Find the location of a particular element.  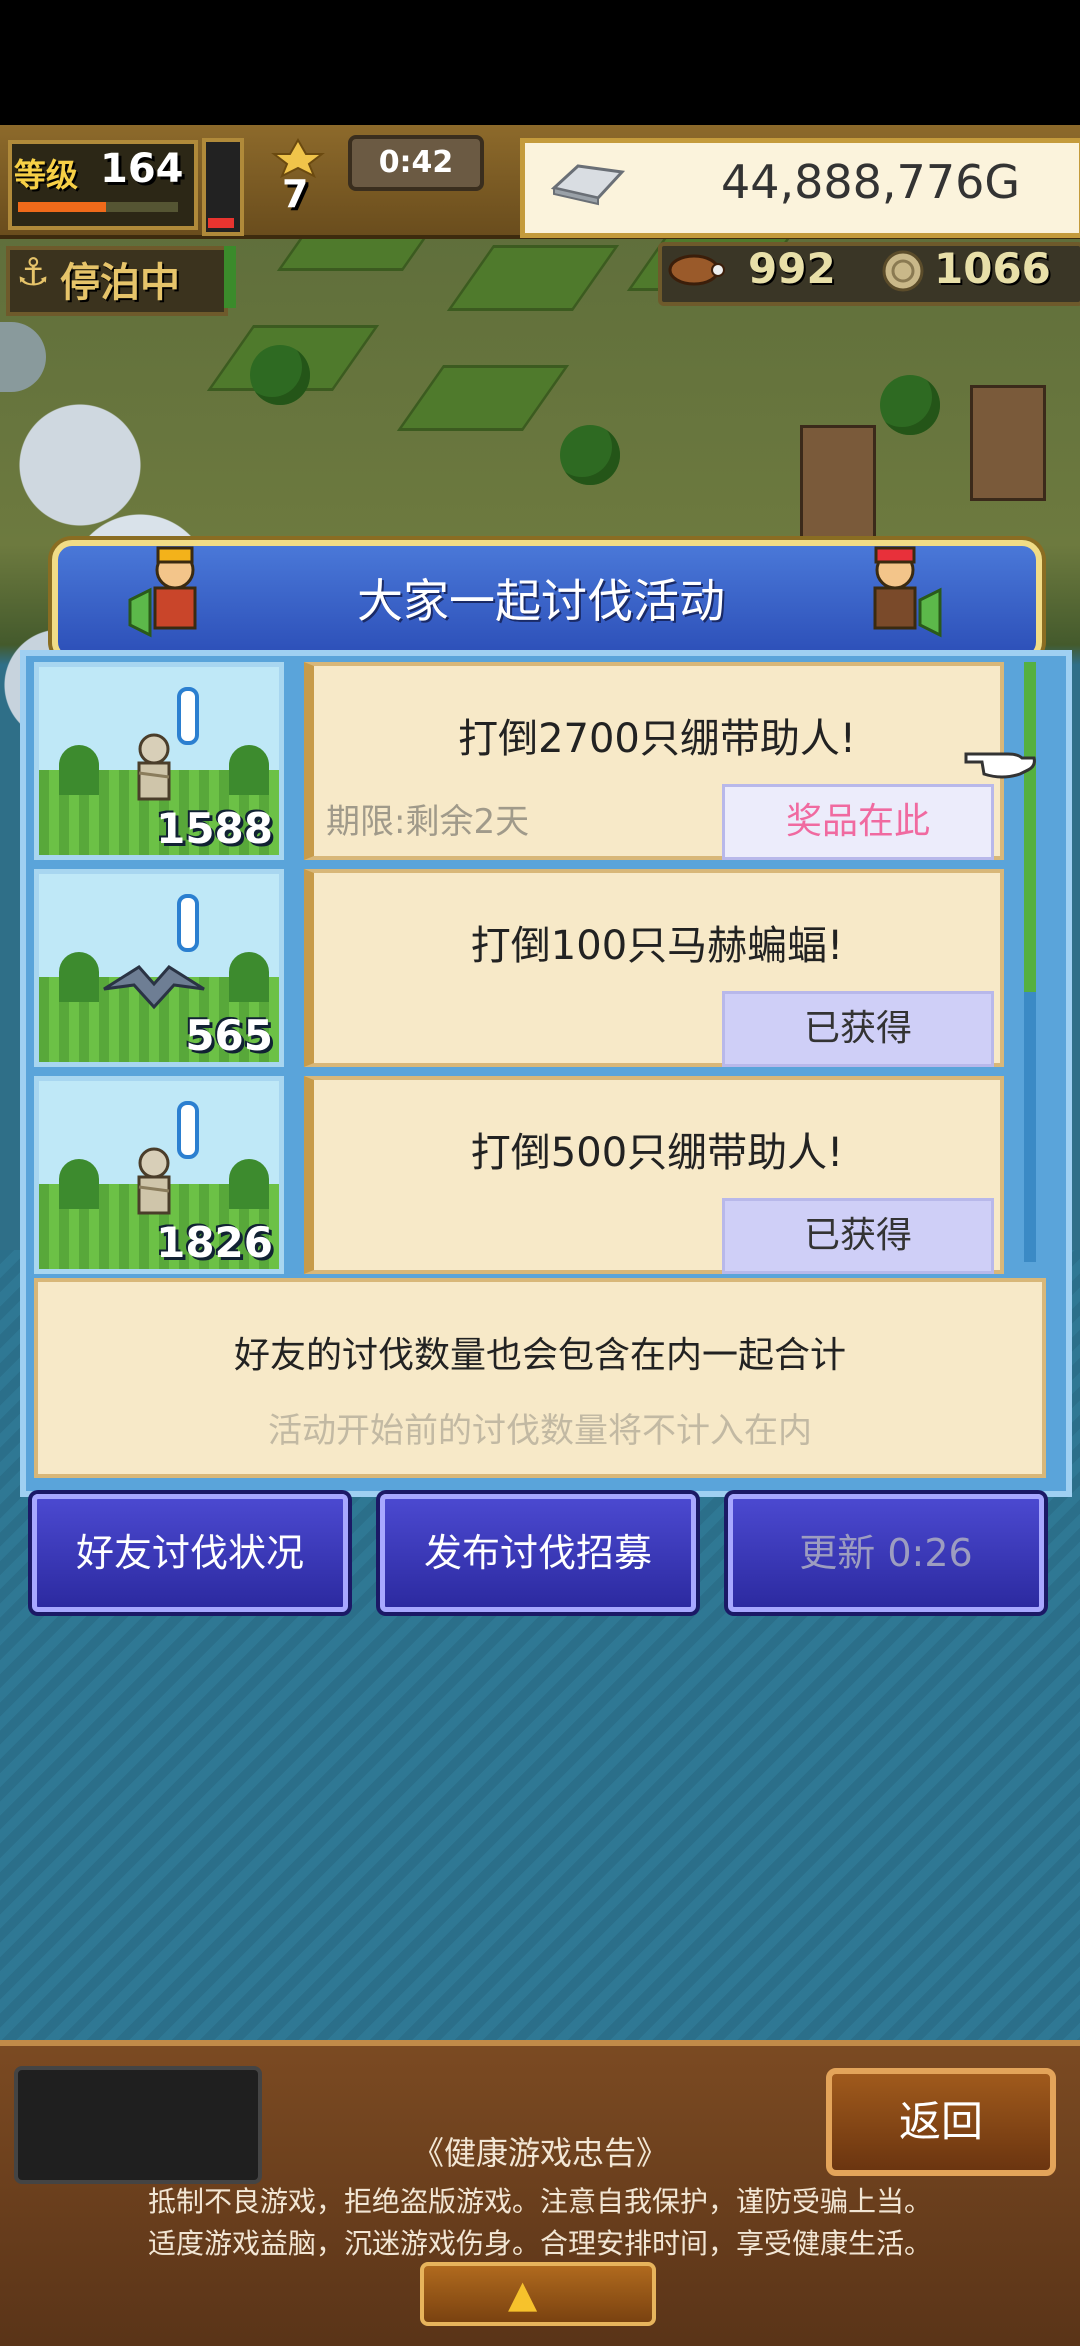

mission-title: 打倒500只绷带助人! is located at coordinates (657, 1153).